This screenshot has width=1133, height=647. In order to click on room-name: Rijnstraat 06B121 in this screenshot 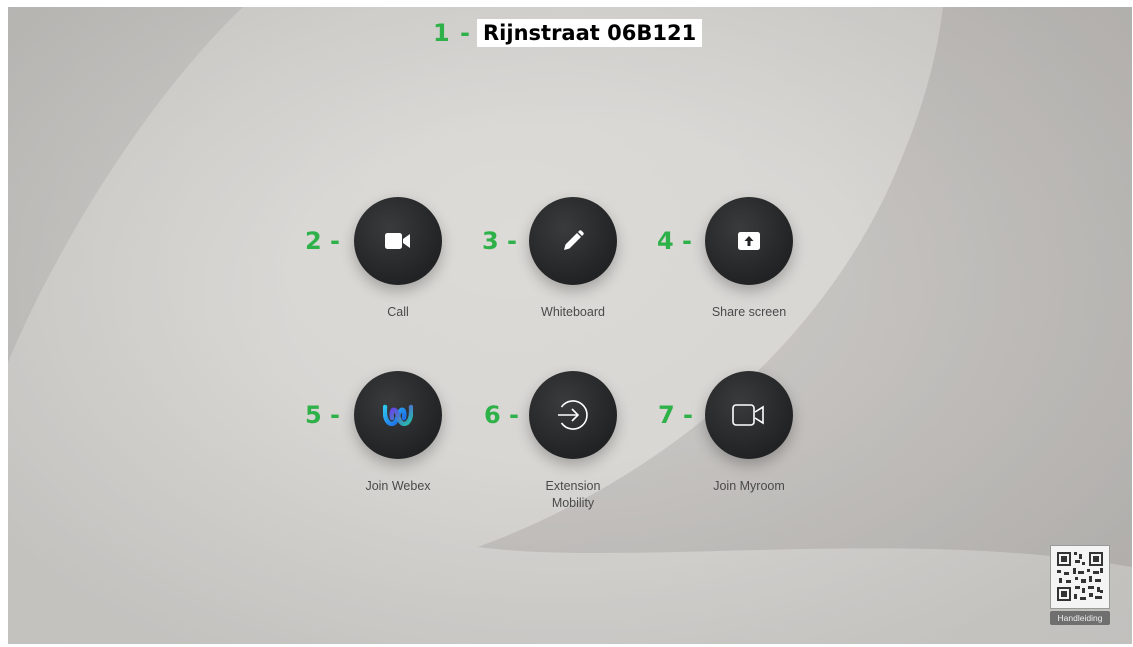, I will do `click(590, 33)`.